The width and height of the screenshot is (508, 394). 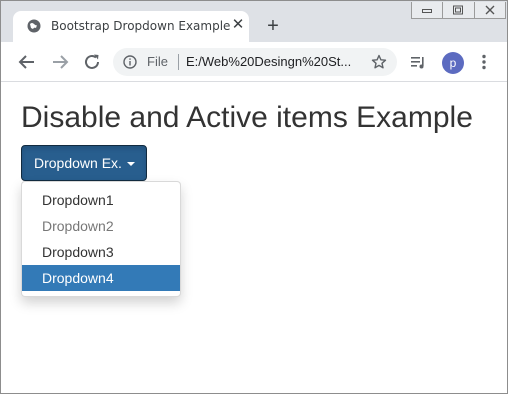 What do you see at coordinates (130, 164) in the screenshot?
I see `caret-down-icon` at bounding box center [130, 164].